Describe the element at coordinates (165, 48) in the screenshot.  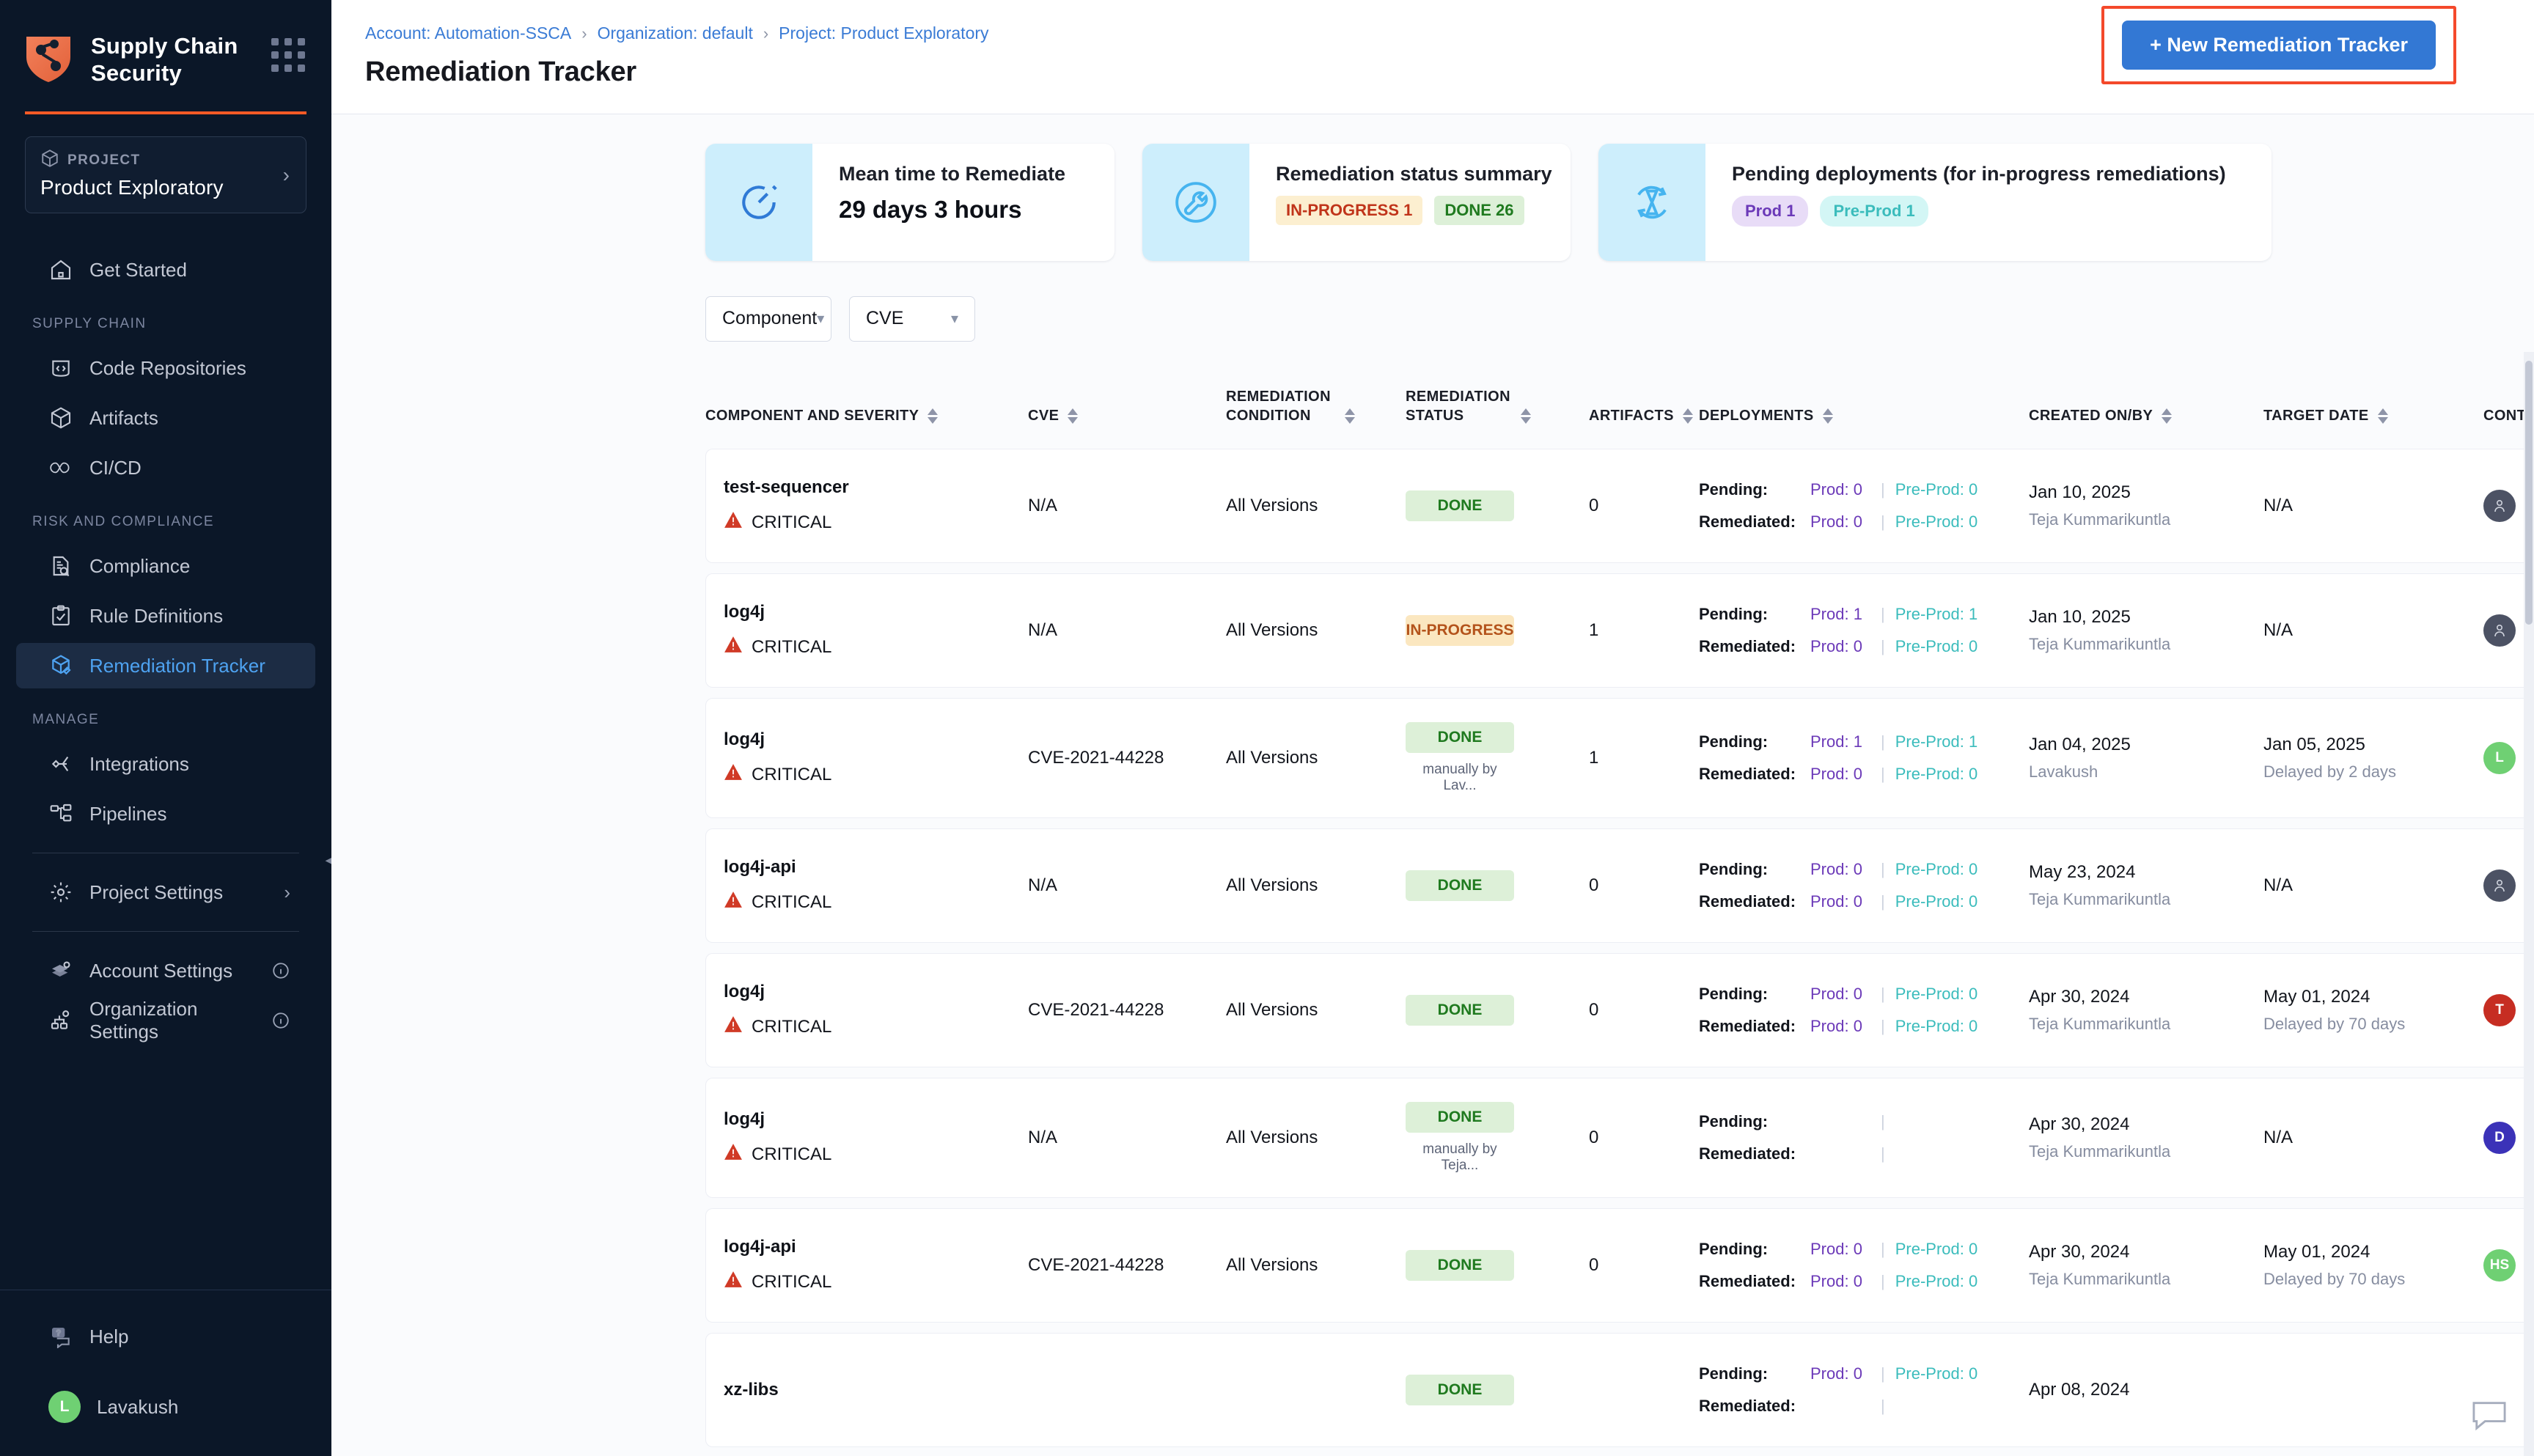
I see `brand-header: Supply Chain Security` at that location.